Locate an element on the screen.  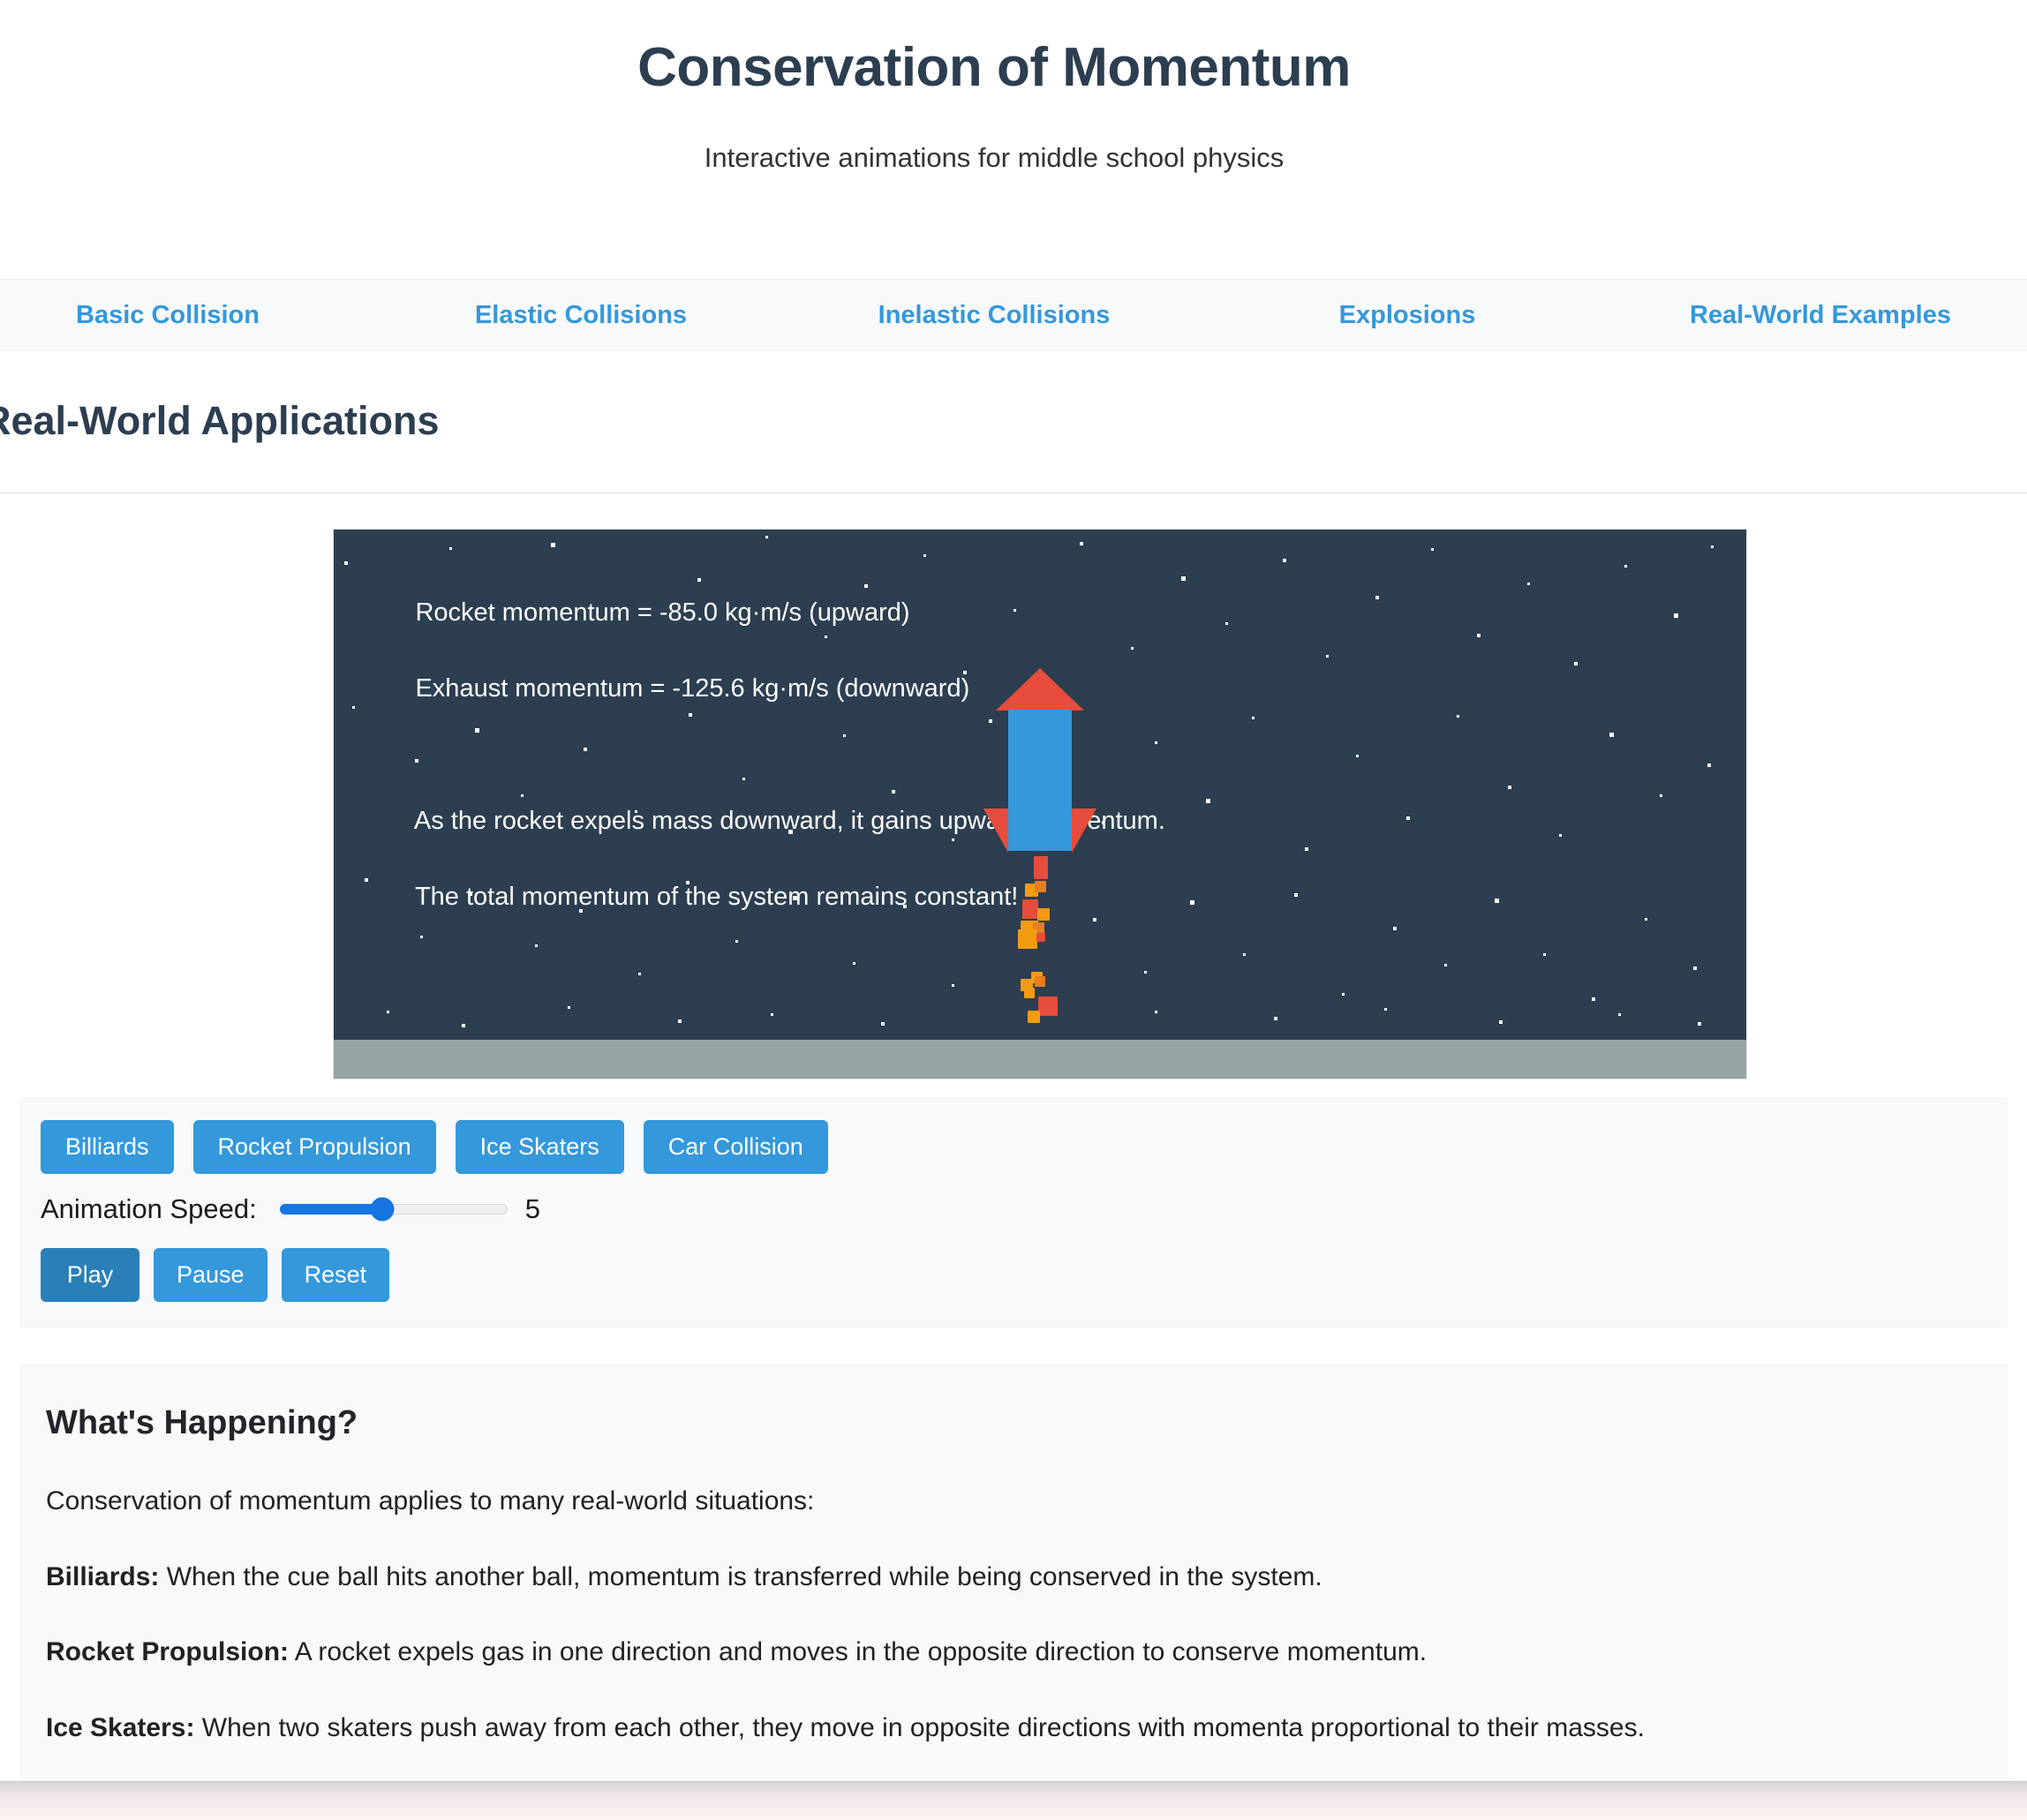
explanation-term-ice-skaters: Ice Skaters: is located at coordinates (120, 1727).